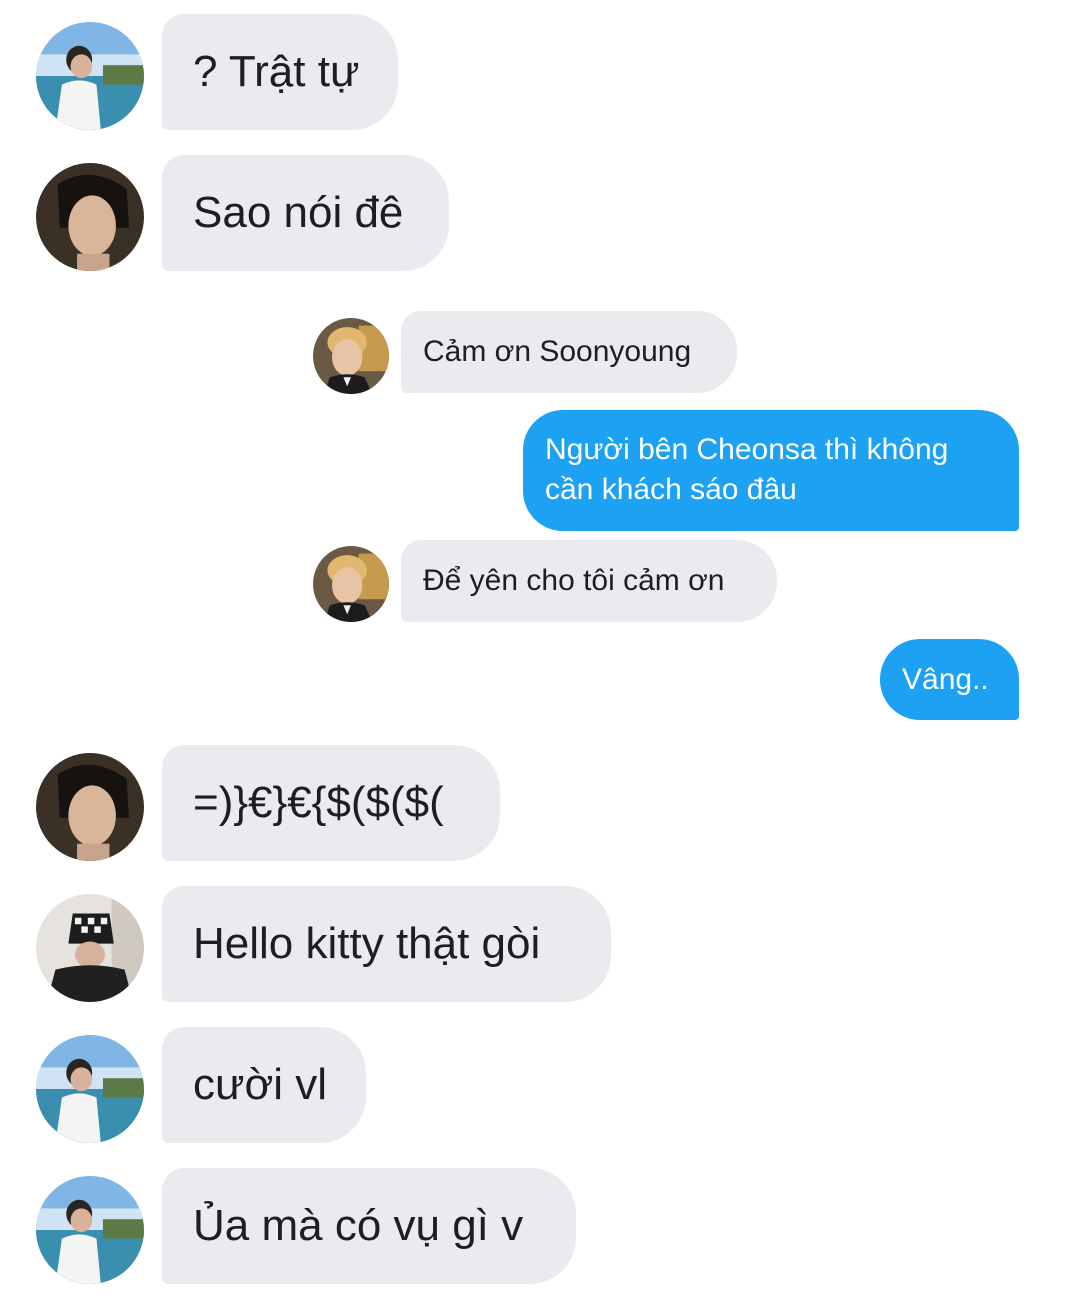 The image size is (1080, 1300). I want to click on outgoing-message-bubble: Vâng.., so click(949, 679).